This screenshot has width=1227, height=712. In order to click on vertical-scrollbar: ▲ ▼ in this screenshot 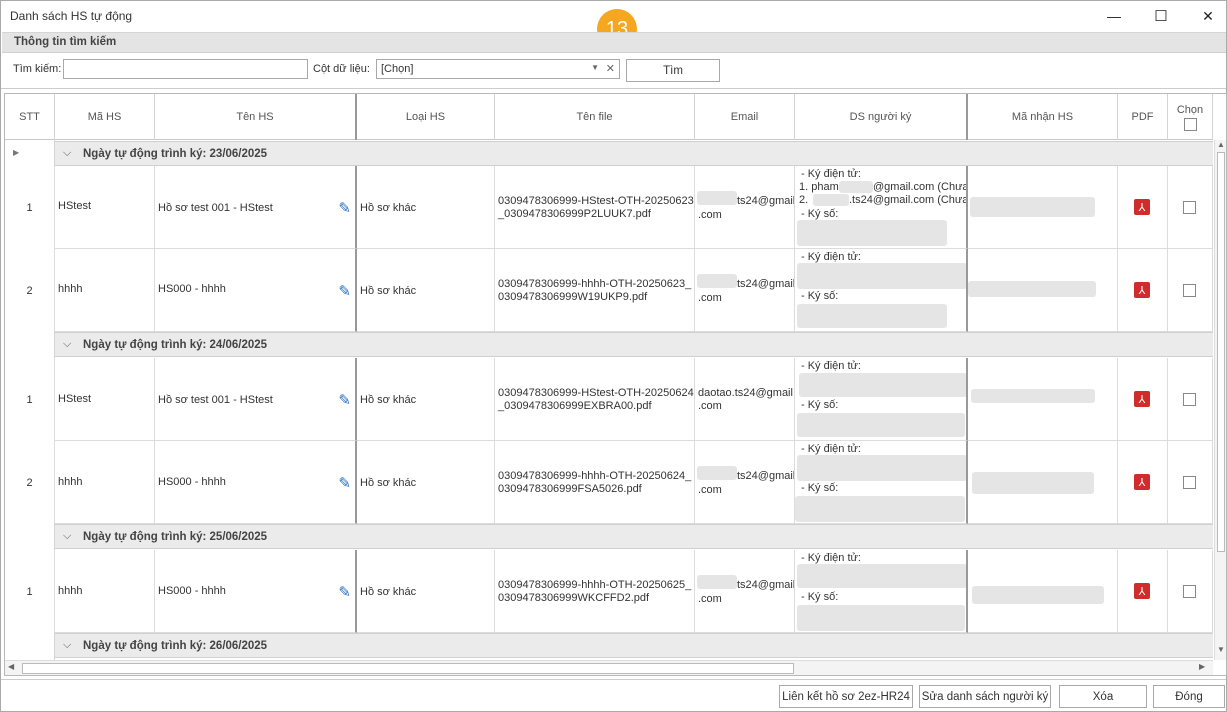, I will do `click(1220, 400)`.